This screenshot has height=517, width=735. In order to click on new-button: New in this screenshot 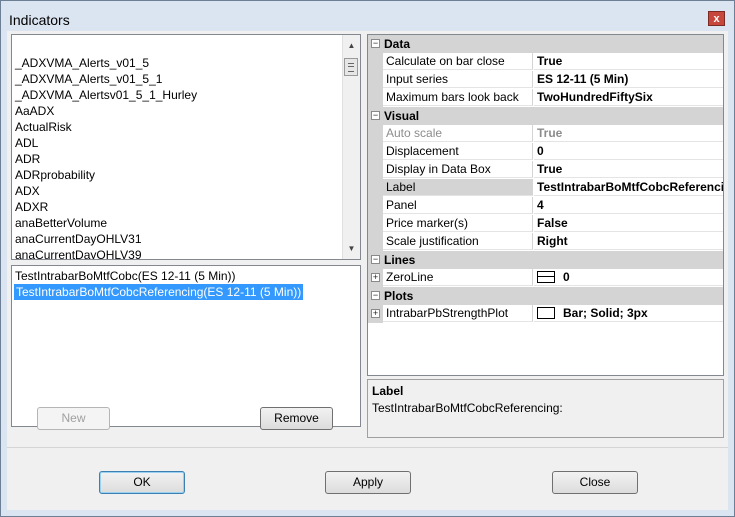, I will do `click(73, 418)`.